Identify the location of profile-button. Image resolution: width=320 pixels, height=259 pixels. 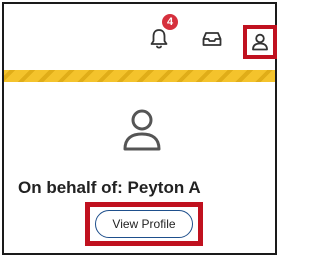
(260, 42).